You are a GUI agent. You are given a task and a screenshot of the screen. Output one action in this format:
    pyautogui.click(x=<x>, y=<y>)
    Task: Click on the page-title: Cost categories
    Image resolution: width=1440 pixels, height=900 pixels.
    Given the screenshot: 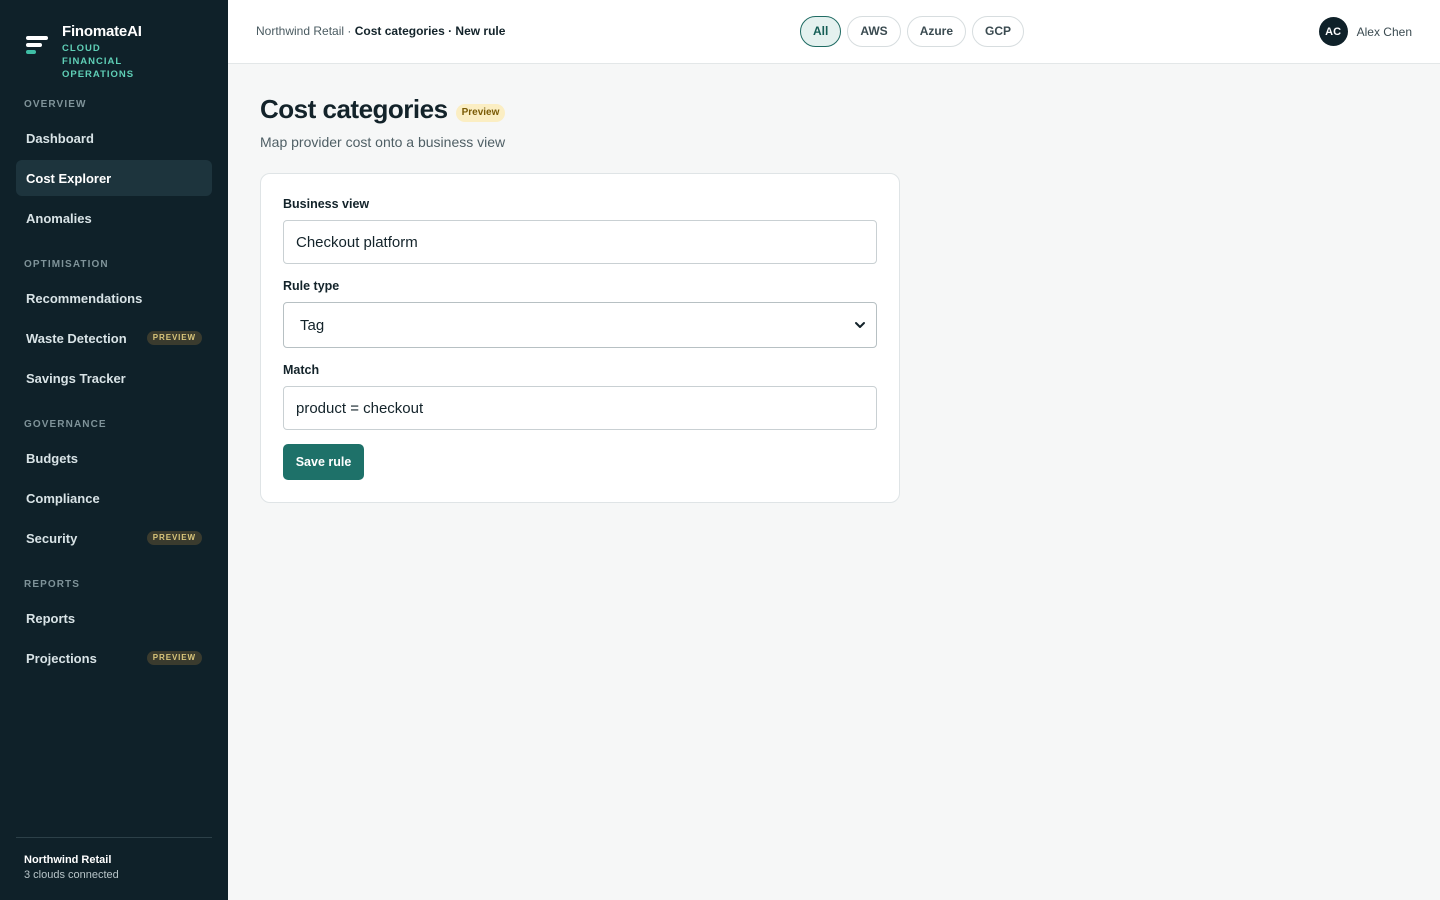 What is the action you would take?
    pyautogui.click(x=354, y=109)
    